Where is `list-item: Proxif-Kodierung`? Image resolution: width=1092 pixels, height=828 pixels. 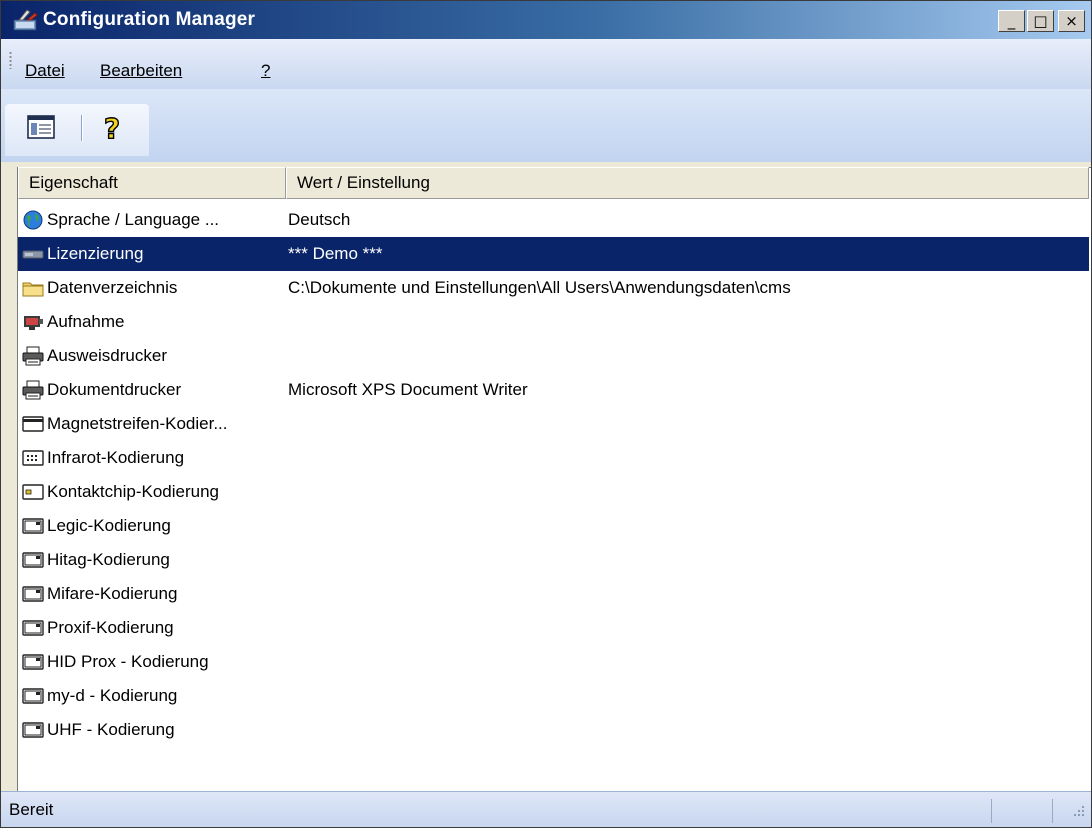
list-item: Proxif-Kodierung is located at coordinates (553, 628).